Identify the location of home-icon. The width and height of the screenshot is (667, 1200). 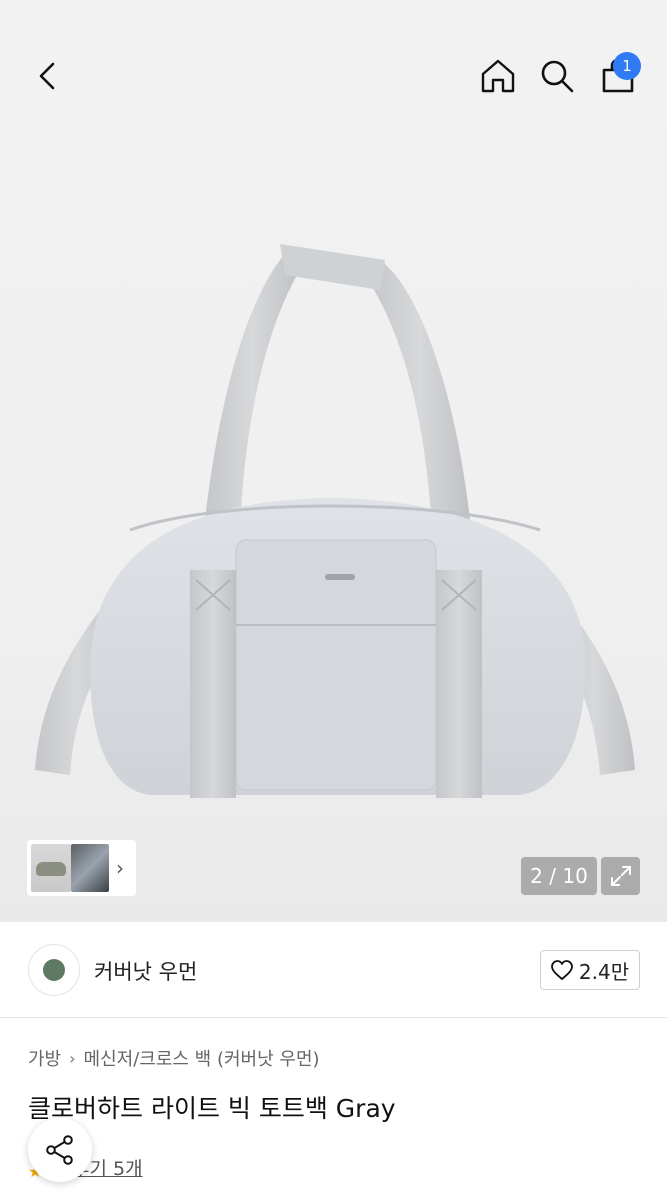
(498, 76).